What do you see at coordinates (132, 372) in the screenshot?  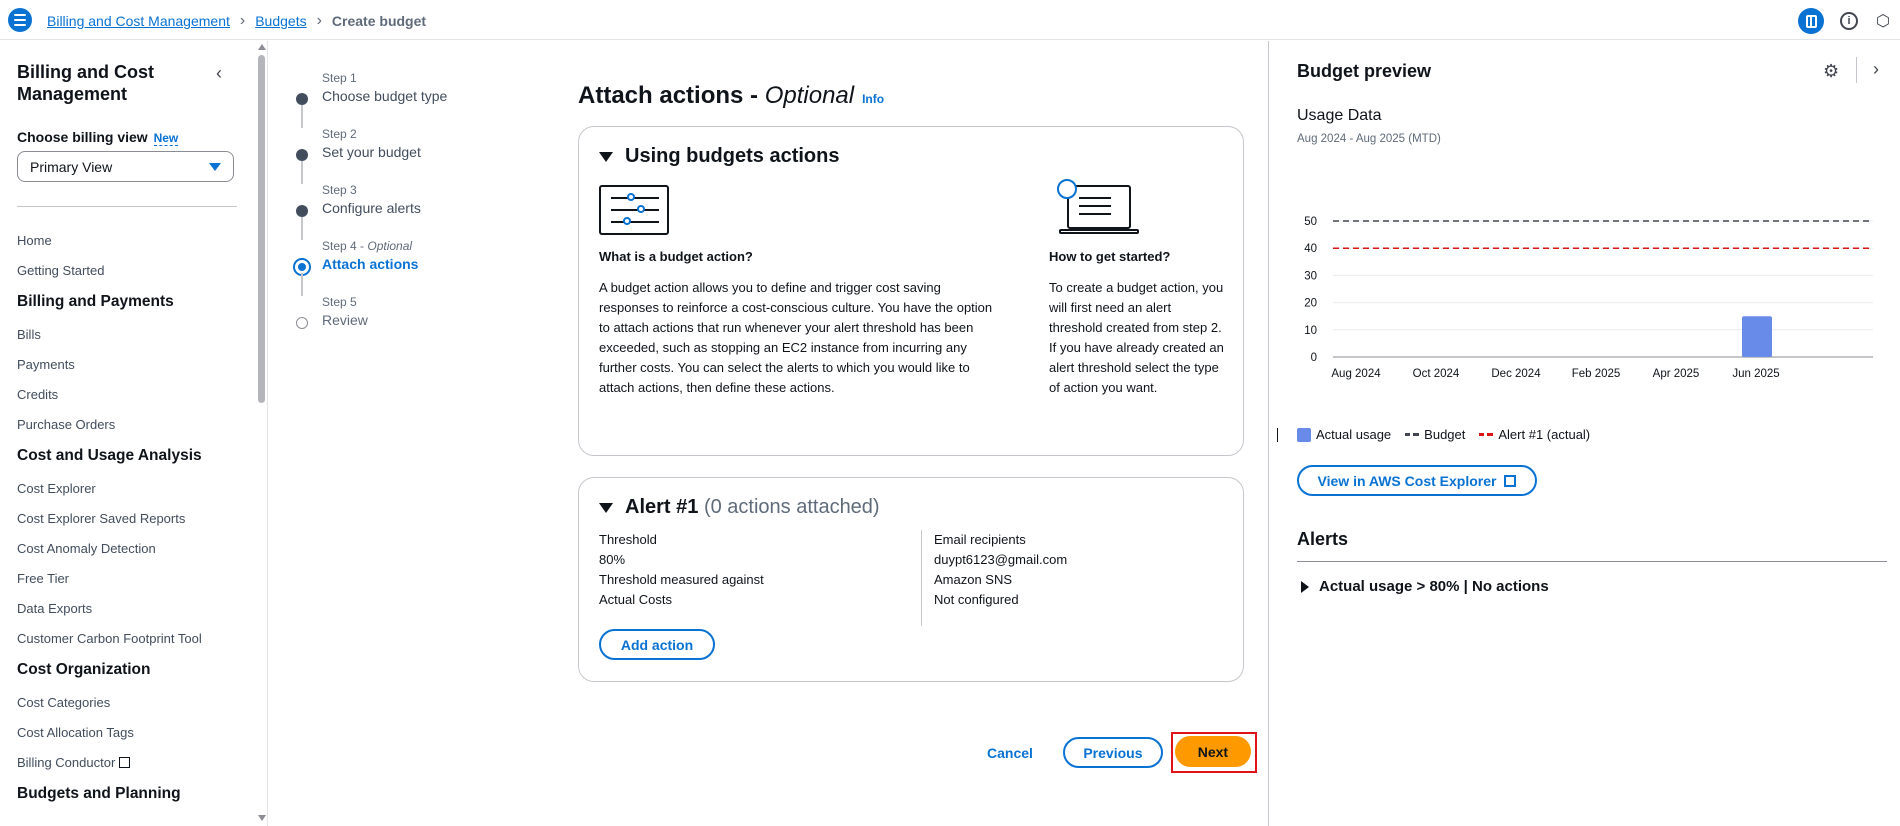 I see `nav-link: Payments` at bounding box center [132, 372].